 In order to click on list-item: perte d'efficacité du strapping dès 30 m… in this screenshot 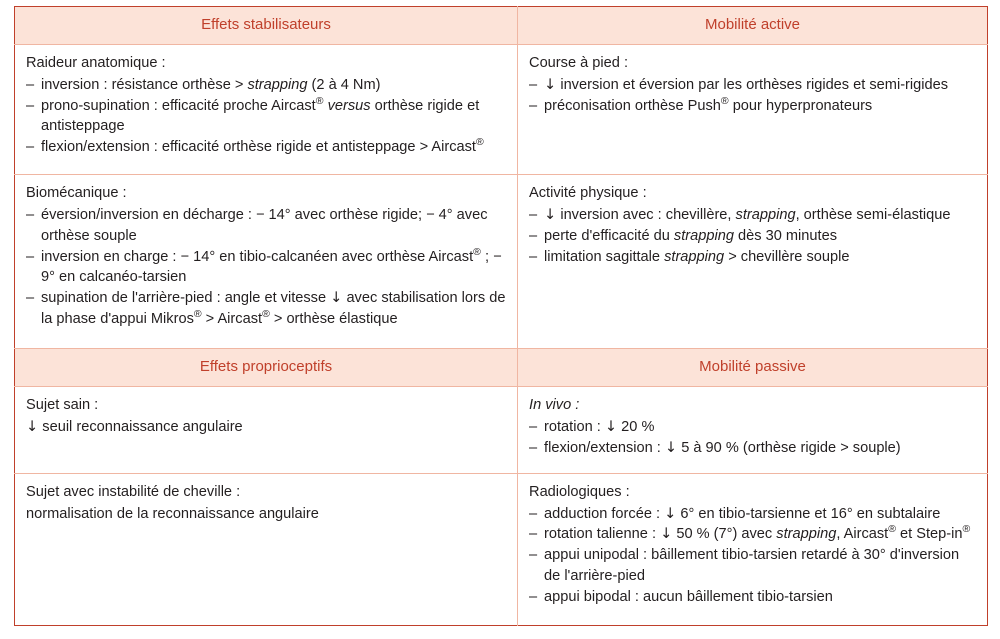, I will do `click(752, 236)`.